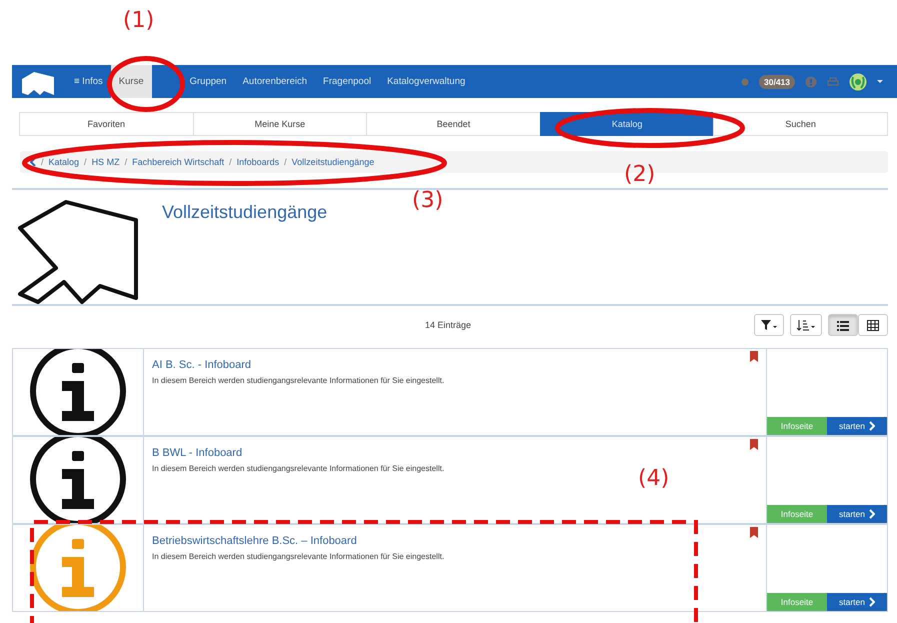  Describe the element at coordinates (347, 81) in the screenshot. I see `nav-item: Fragenpool` at that location.